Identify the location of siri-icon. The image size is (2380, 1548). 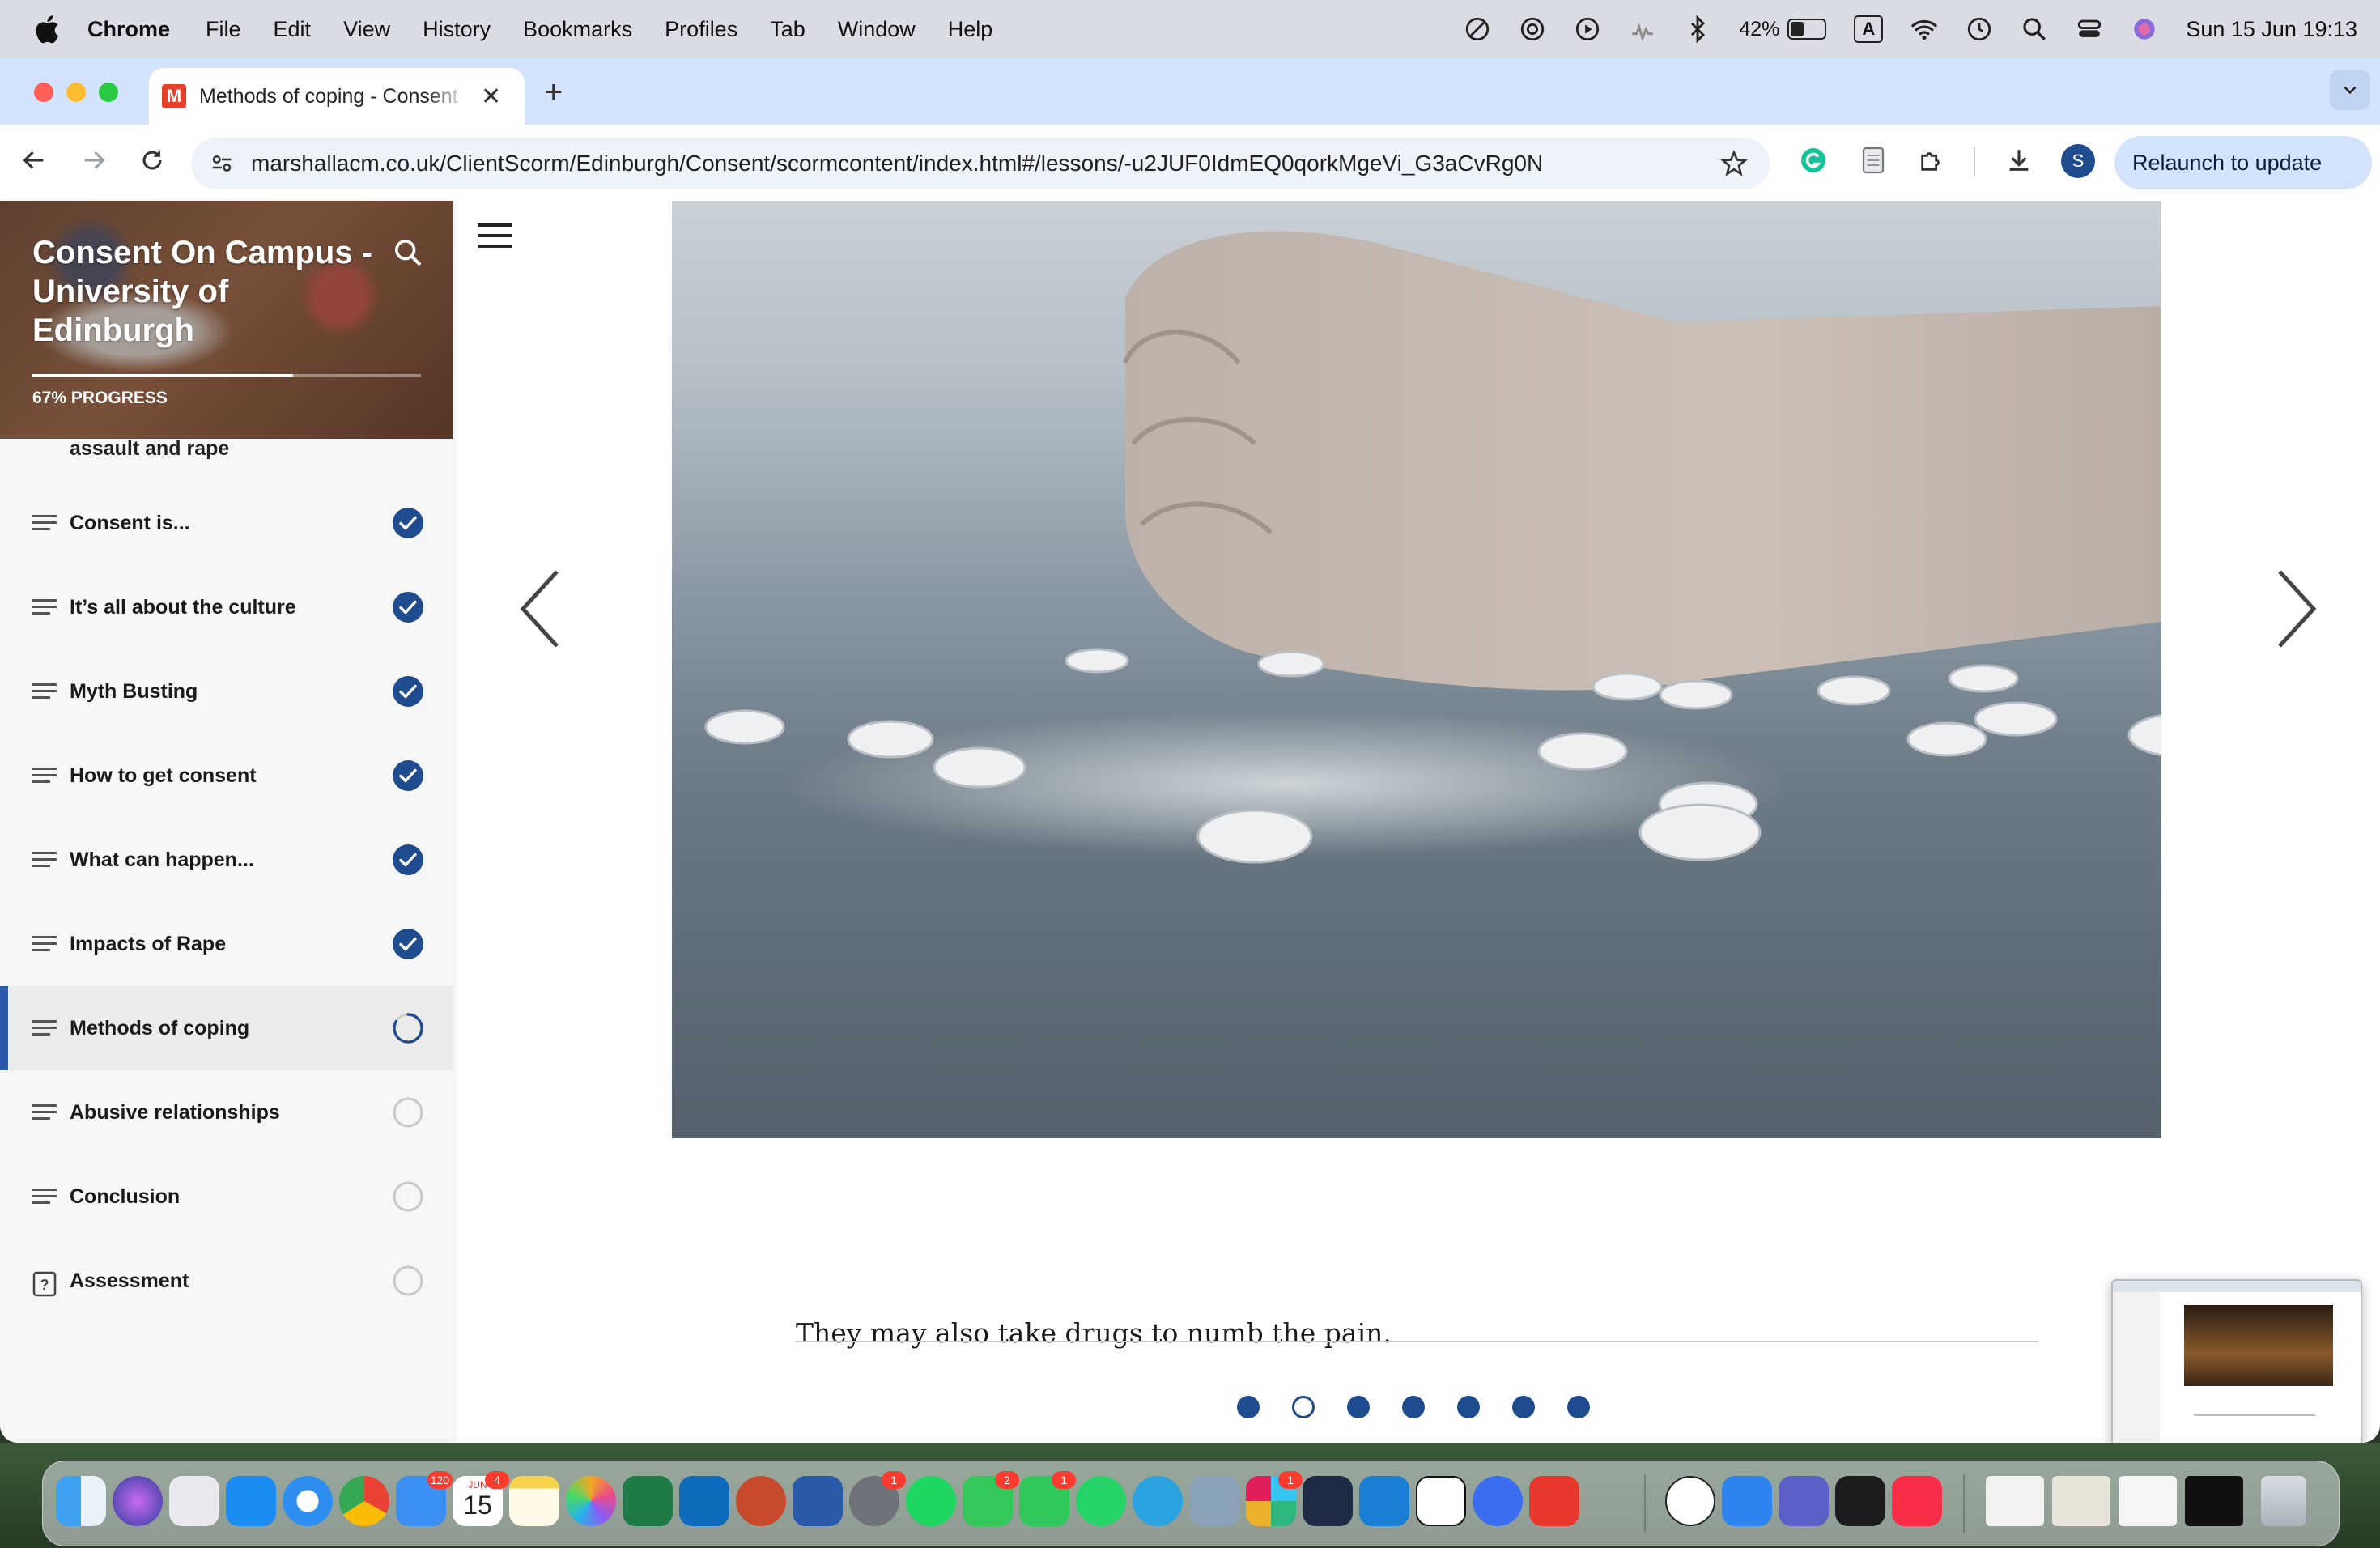
(2144, 29).